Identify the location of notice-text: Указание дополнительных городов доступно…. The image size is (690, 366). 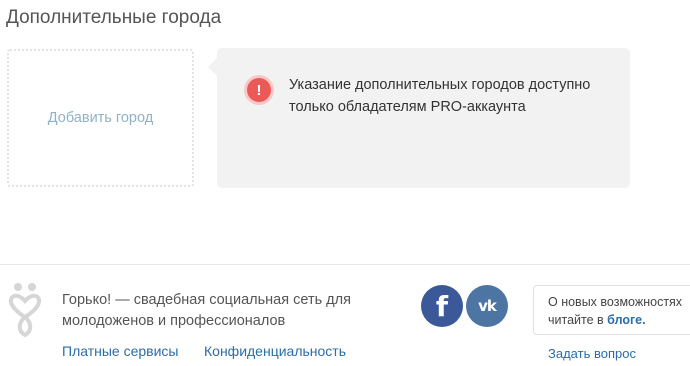
(440, 96).